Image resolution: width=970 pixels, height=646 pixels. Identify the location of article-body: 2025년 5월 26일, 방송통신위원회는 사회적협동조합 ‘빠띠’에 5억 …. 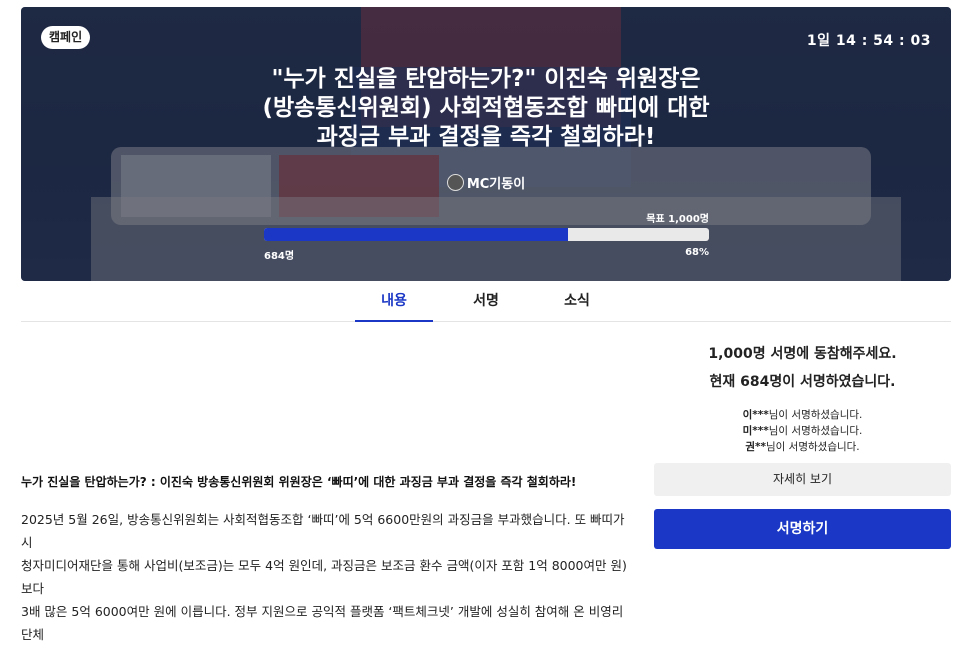
(327, 577).